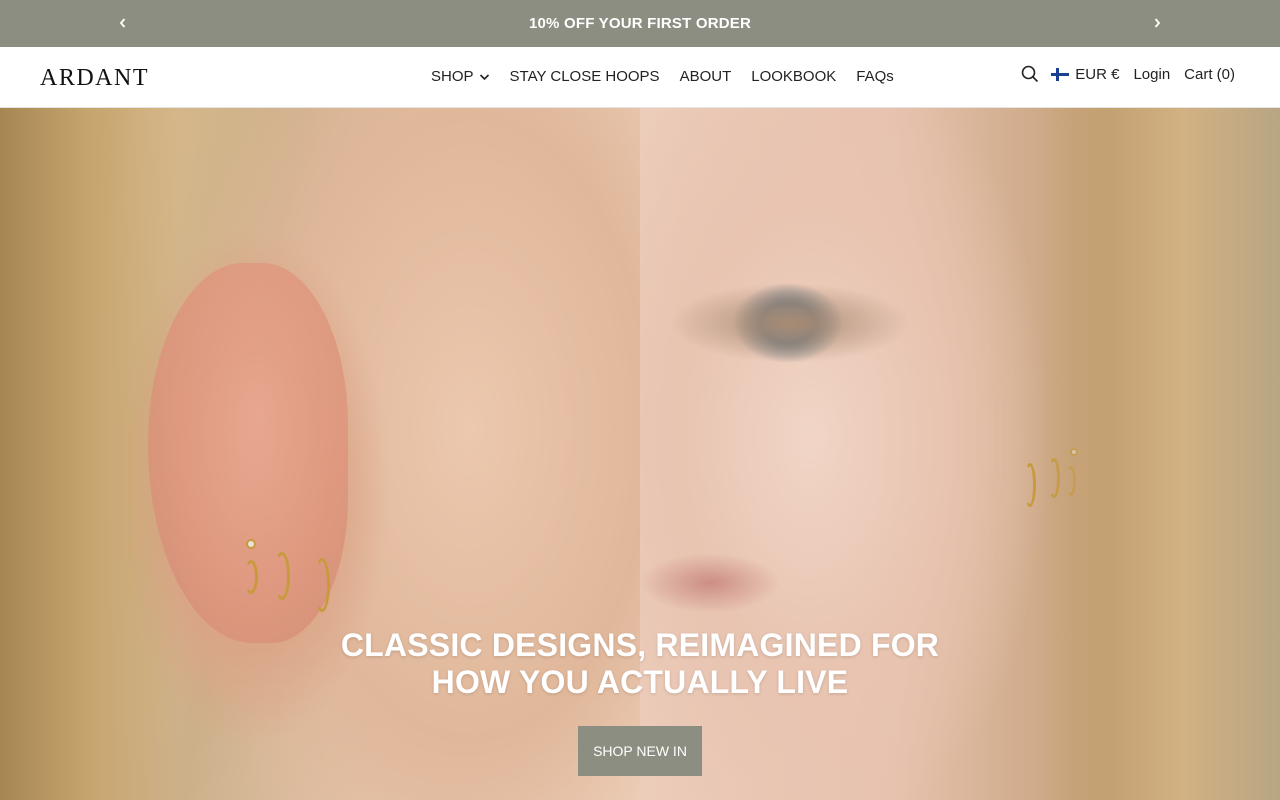  Describe the element at coordinates (1128, 74) in the screenshot. I see `header-tools: EUR € Login Cart (0)` at that location.